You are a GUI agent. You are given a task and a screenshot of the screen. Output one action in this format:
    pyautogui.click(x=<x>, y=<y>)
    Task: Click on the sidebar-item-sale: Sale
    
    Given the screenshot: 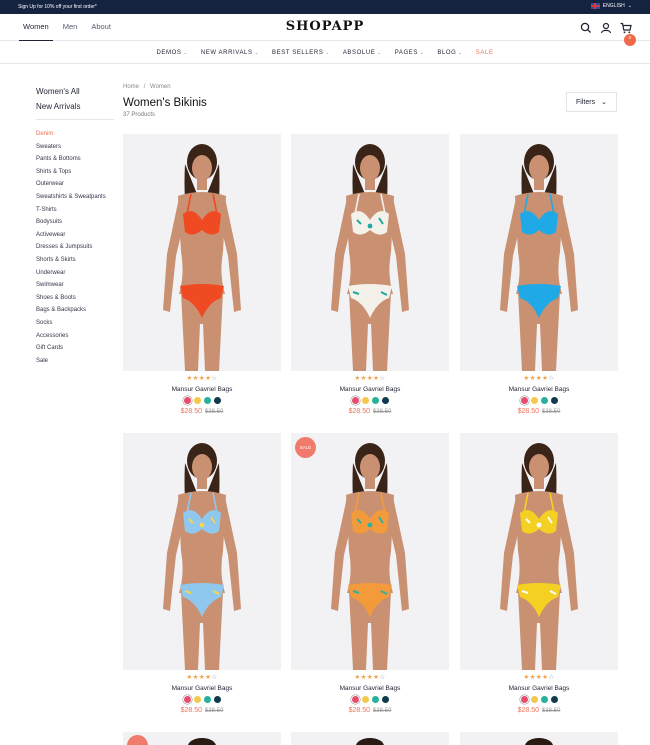 What is the action you would take?
    pyautogui.click(x=75, y=361)
    